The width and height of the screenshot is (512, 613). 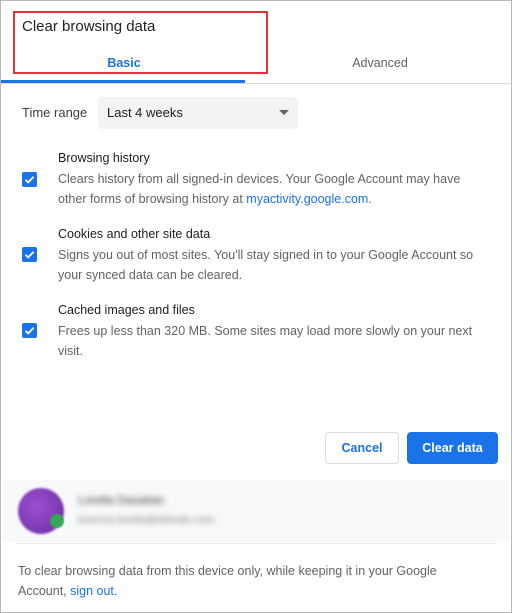 I want to click on checkbox-browsing-history, so click(x=29, y=179).